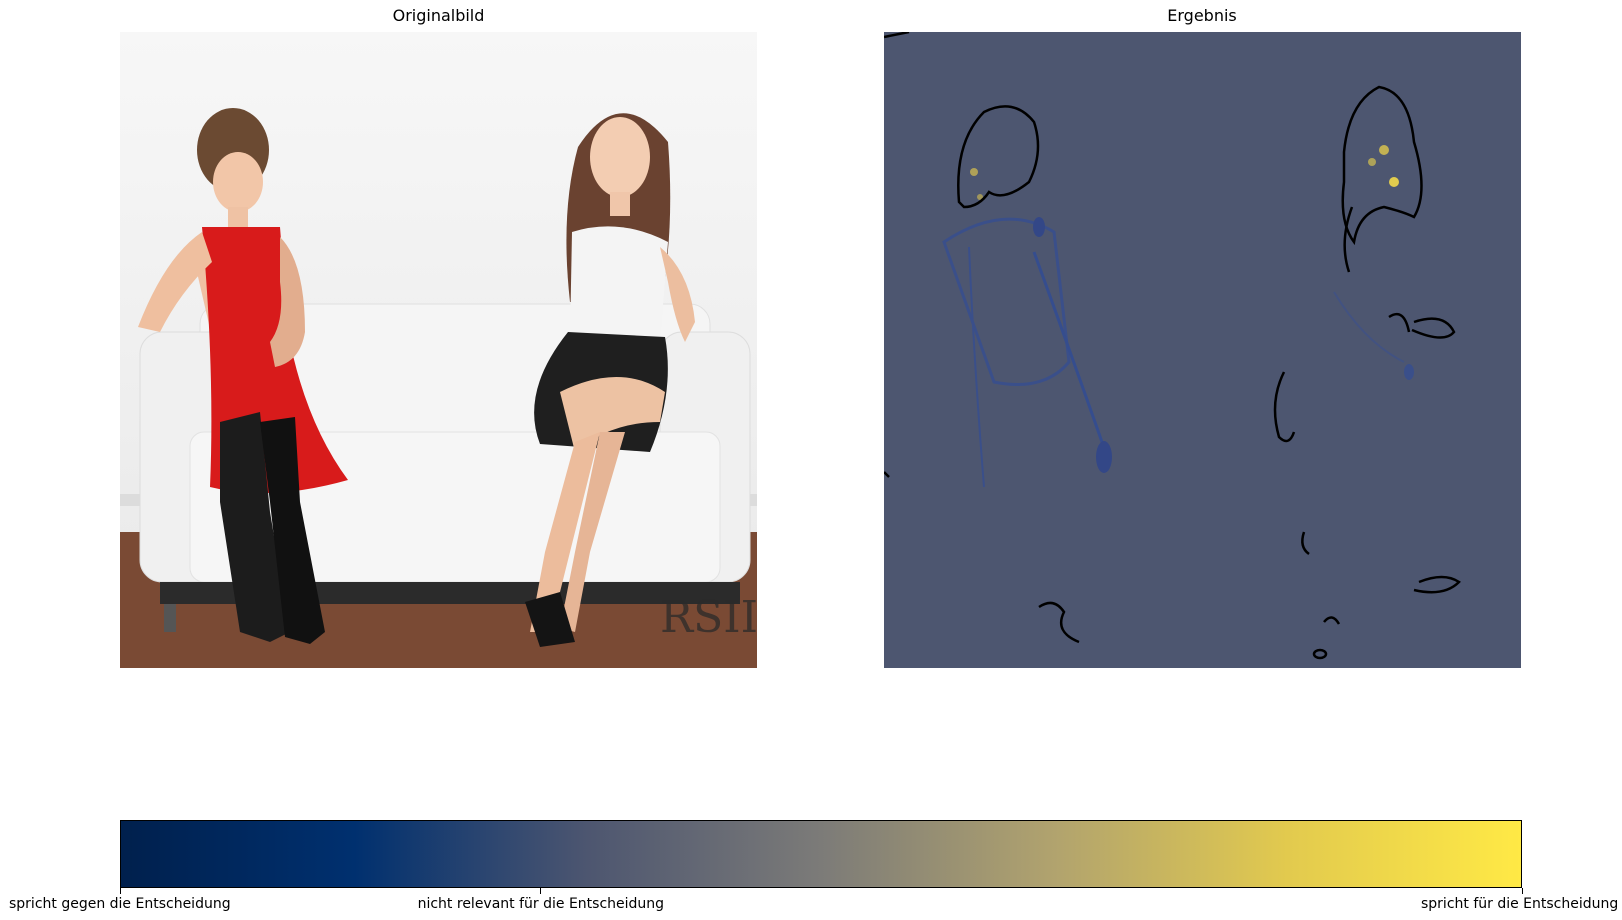 The image size is (1622, 920). Describe the element at coordinates (1202, 15) in the screenshot. I see `result-image-title: Ergebnis` at that location.